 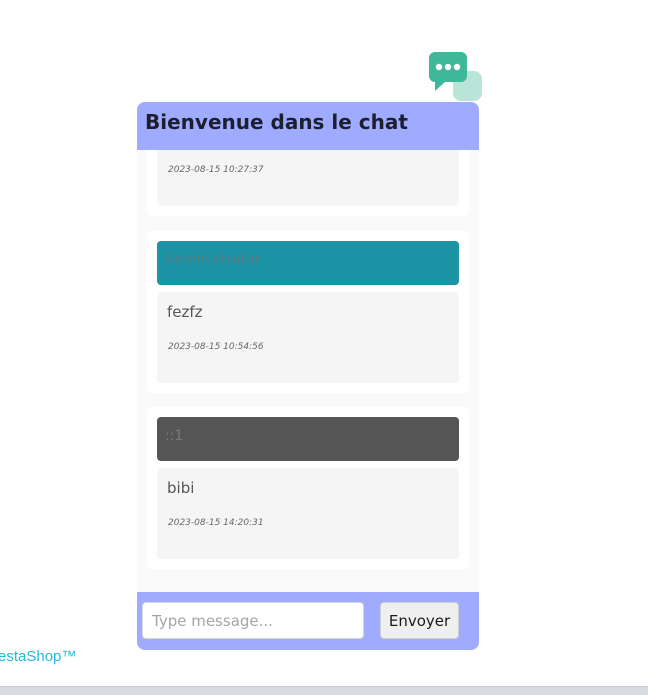 What do you see at coordinates (308, 178) in the screenshot?
I see `message-content: 2023-08-15 10:27:37` at bounding box center [308, 178].